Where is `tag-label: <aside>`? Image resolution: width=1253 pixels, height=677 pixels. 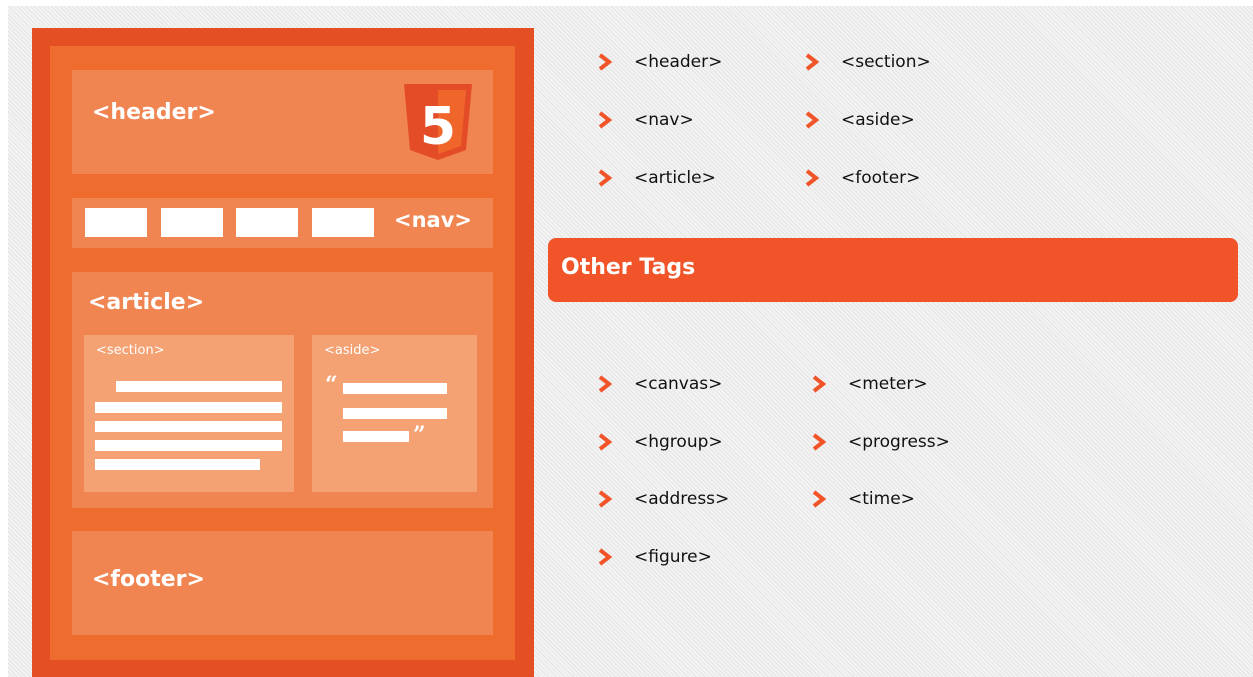
tag-label: <aside> is located at coordinates (878, 120).